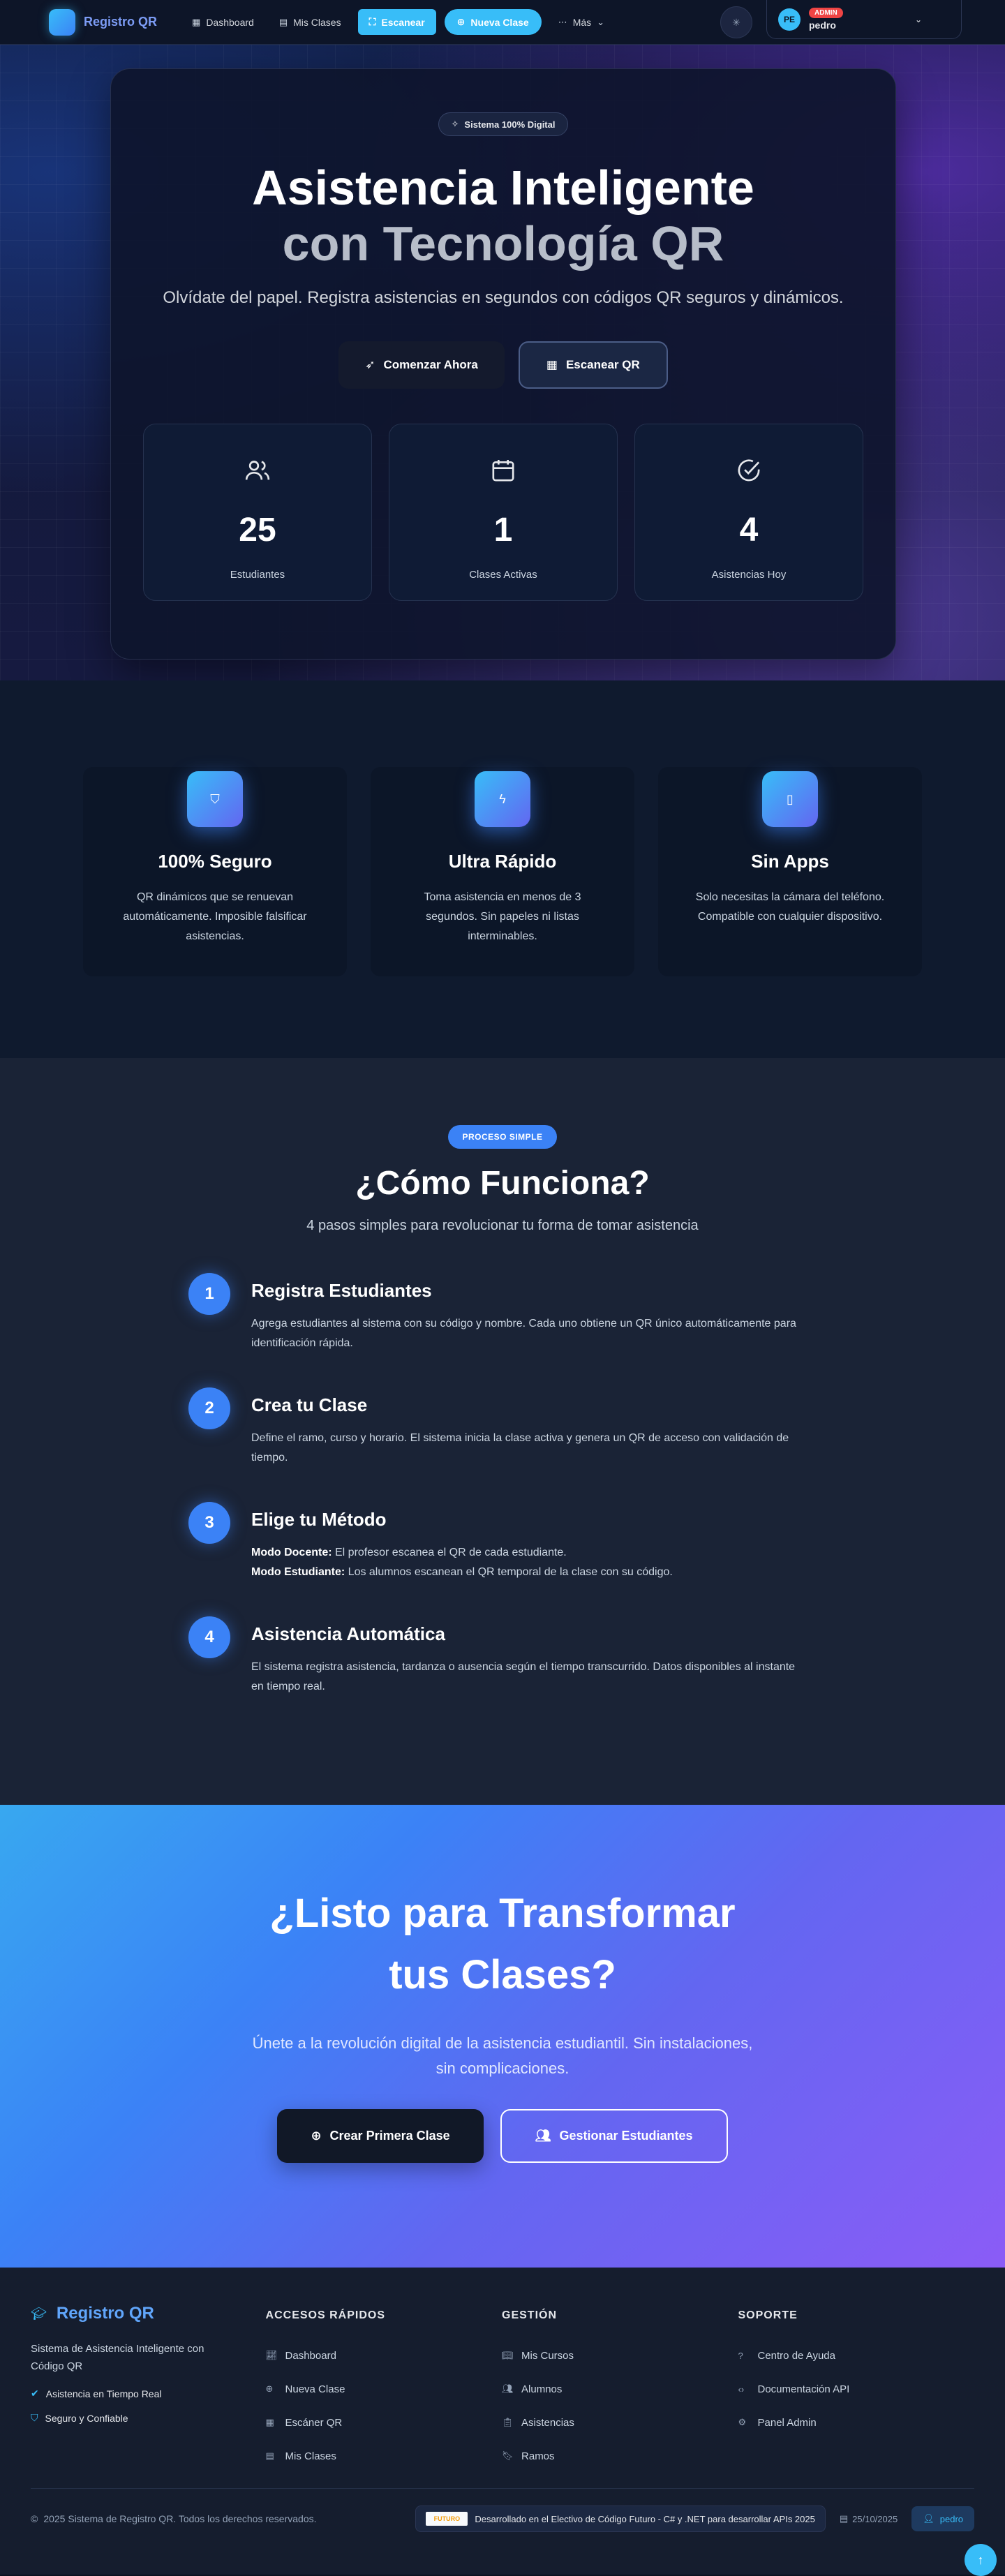 The height and width of the screenshot is (2576, 1005). I want to click on footer-user-badge: 👤︎ pedro, so click(942, 2518).